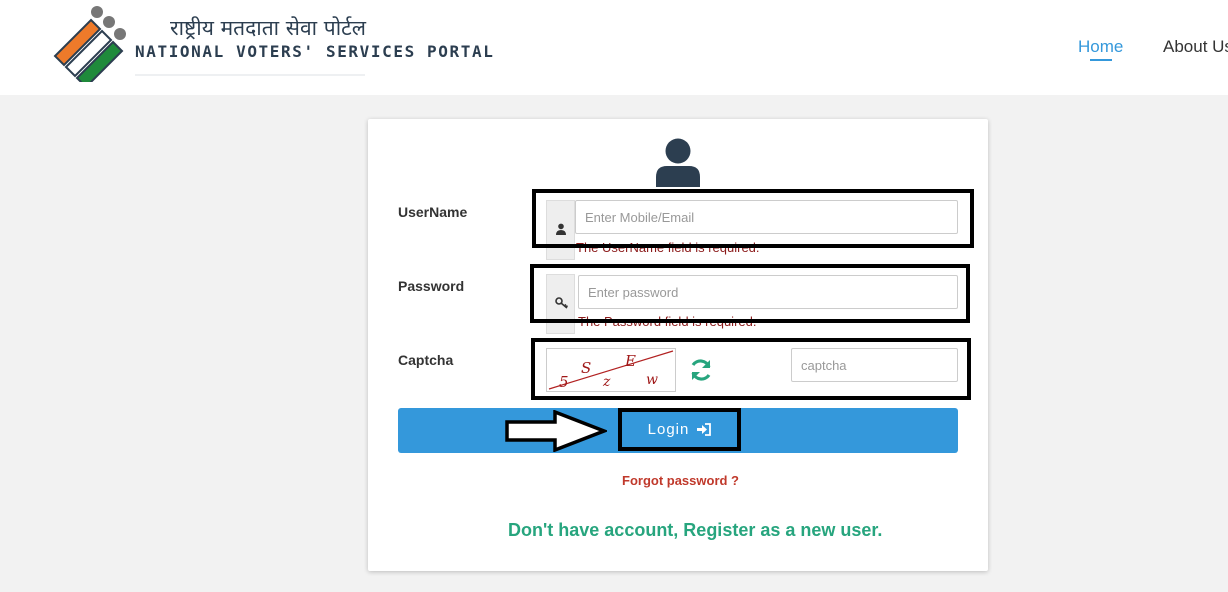 The height and width of the screenshot is (592, 1228). I want to click on login-button-label: Login, so click(668, 429).